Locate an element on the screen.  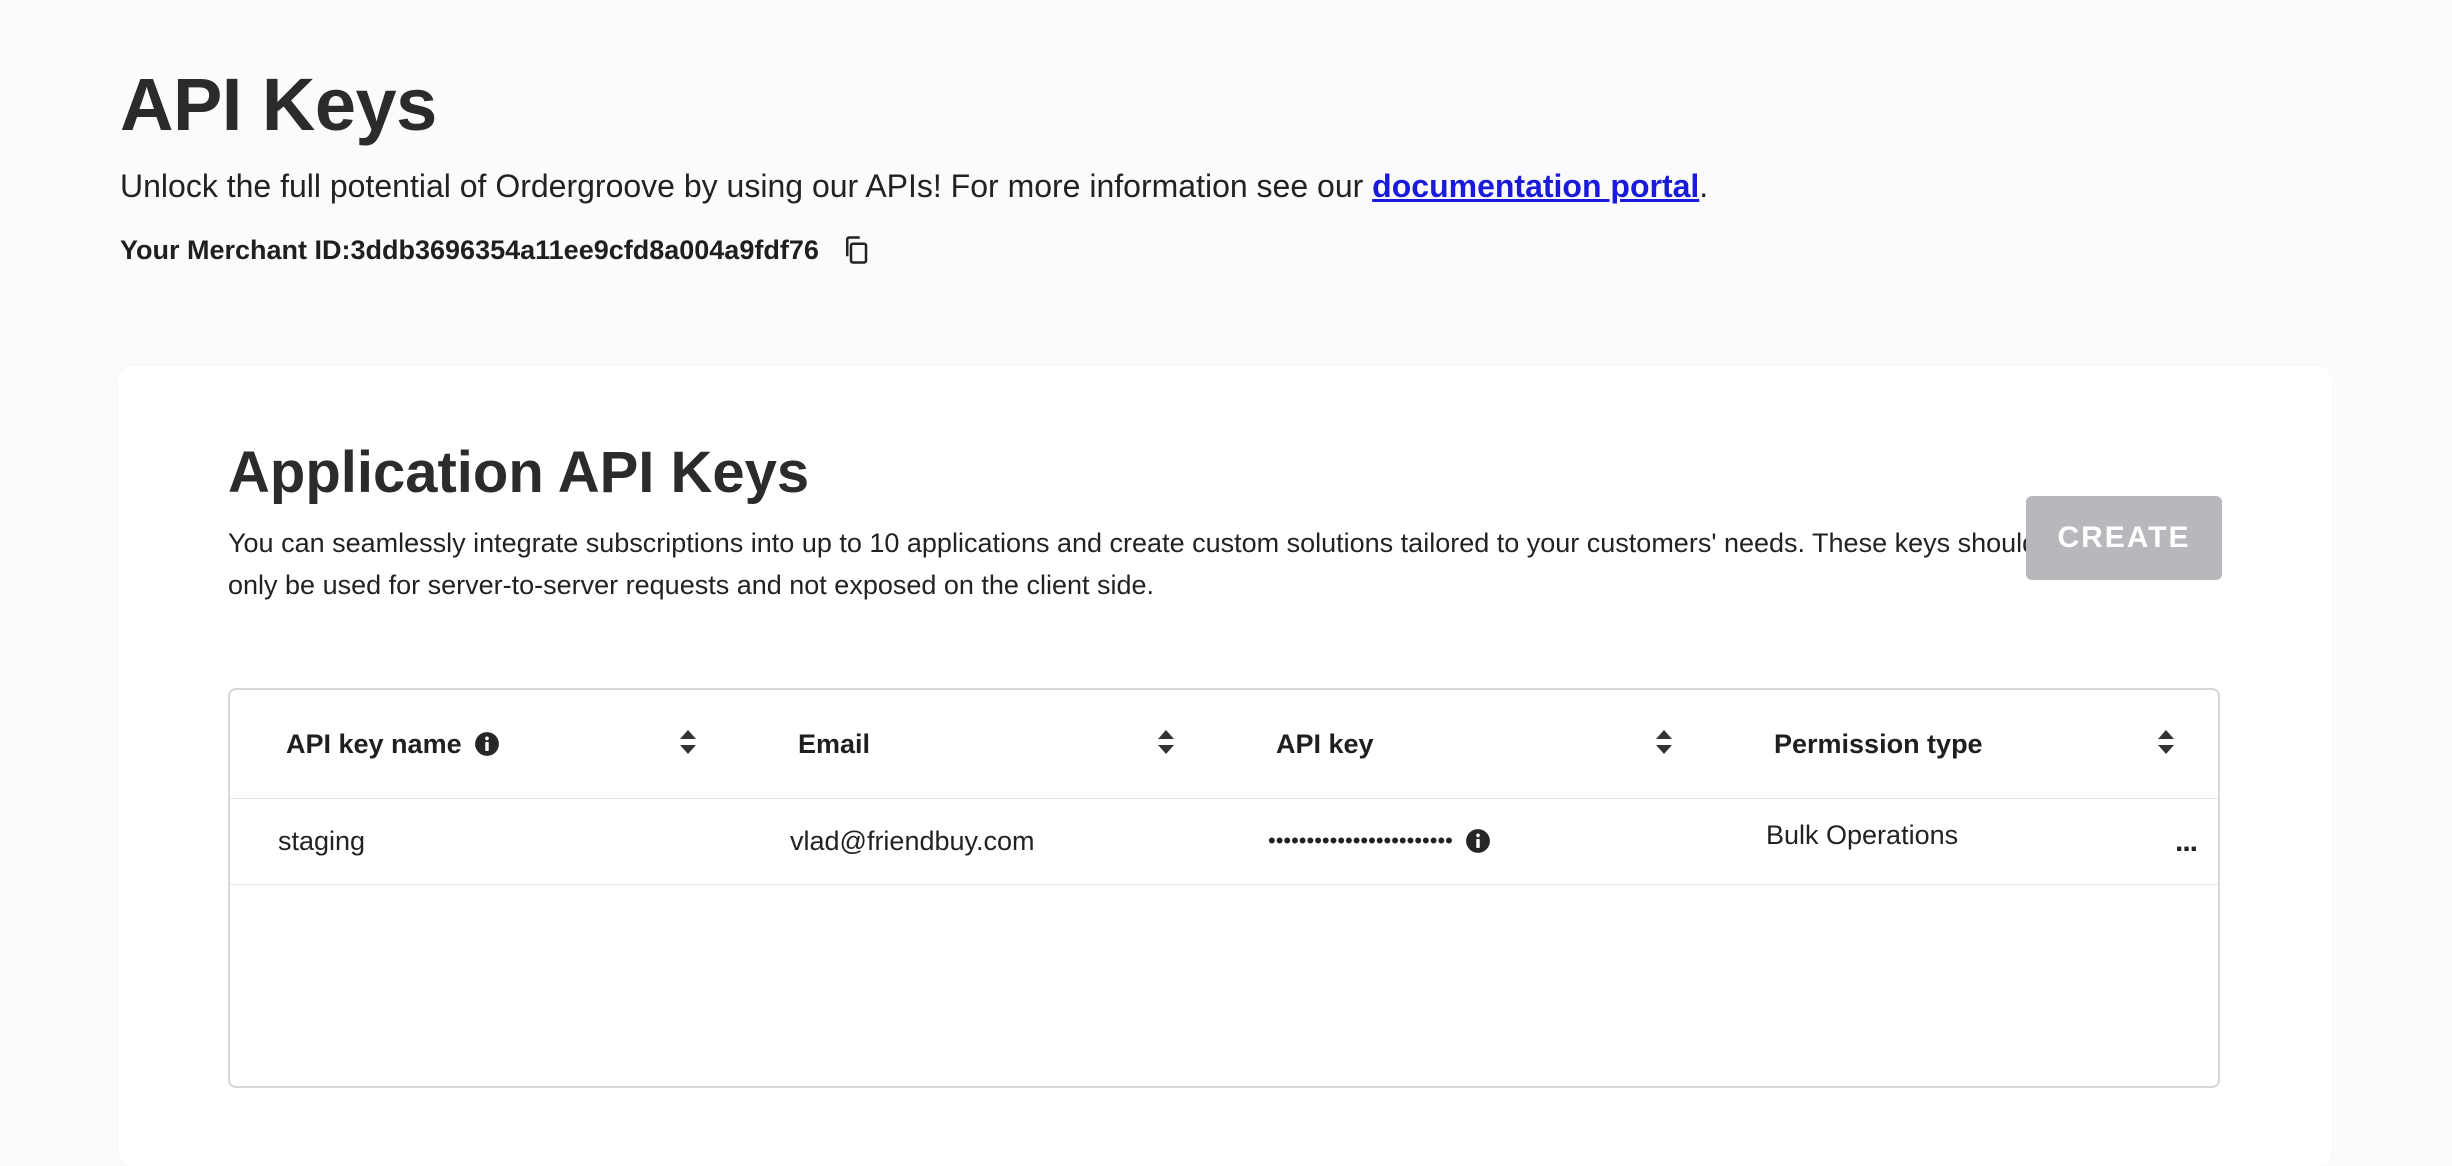
column-header-api-key-name: API key name is located at coordinates (393, 744).